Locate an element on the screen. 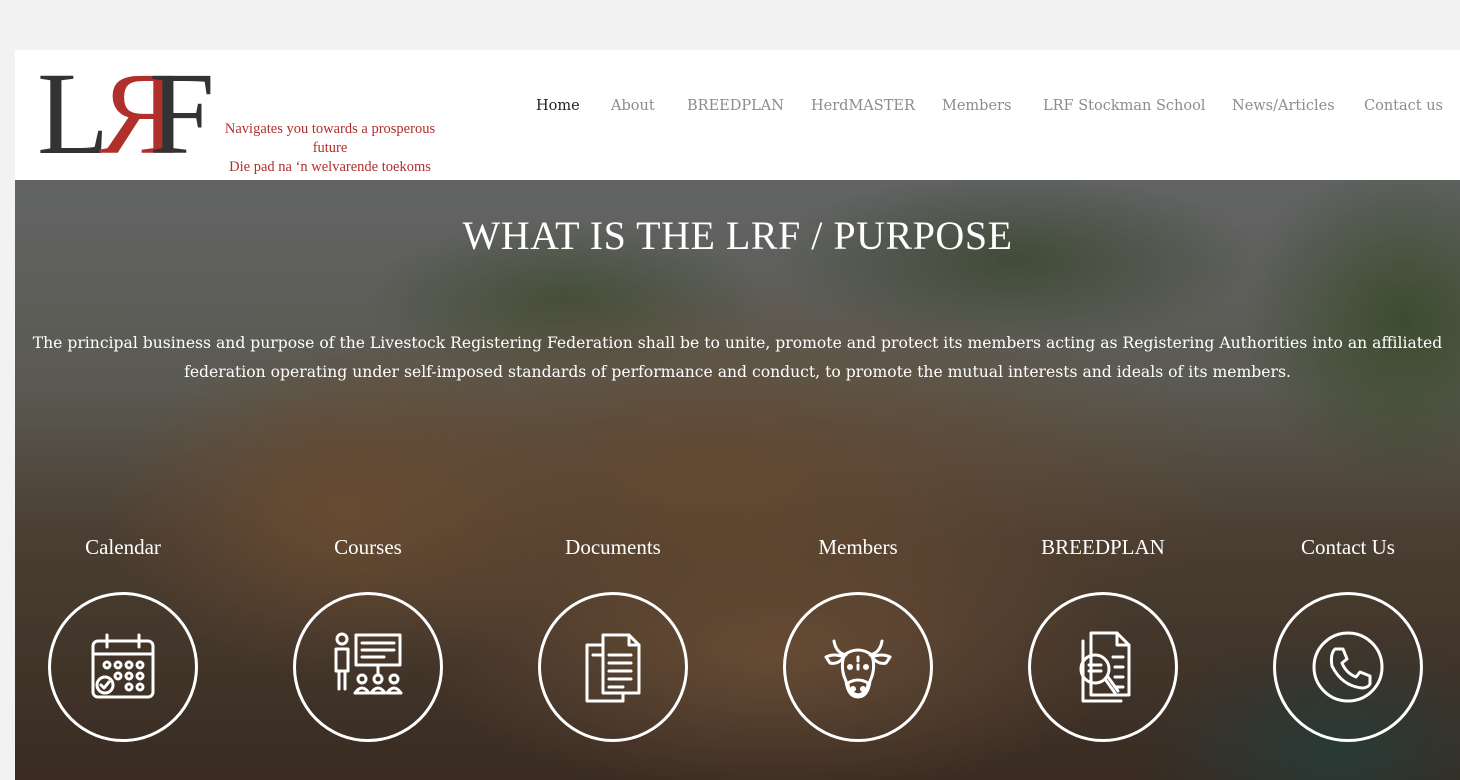 The width and height of the screenshot is (1460, 780). tile-calendar: Calendar is located at coordinates (123, 644).